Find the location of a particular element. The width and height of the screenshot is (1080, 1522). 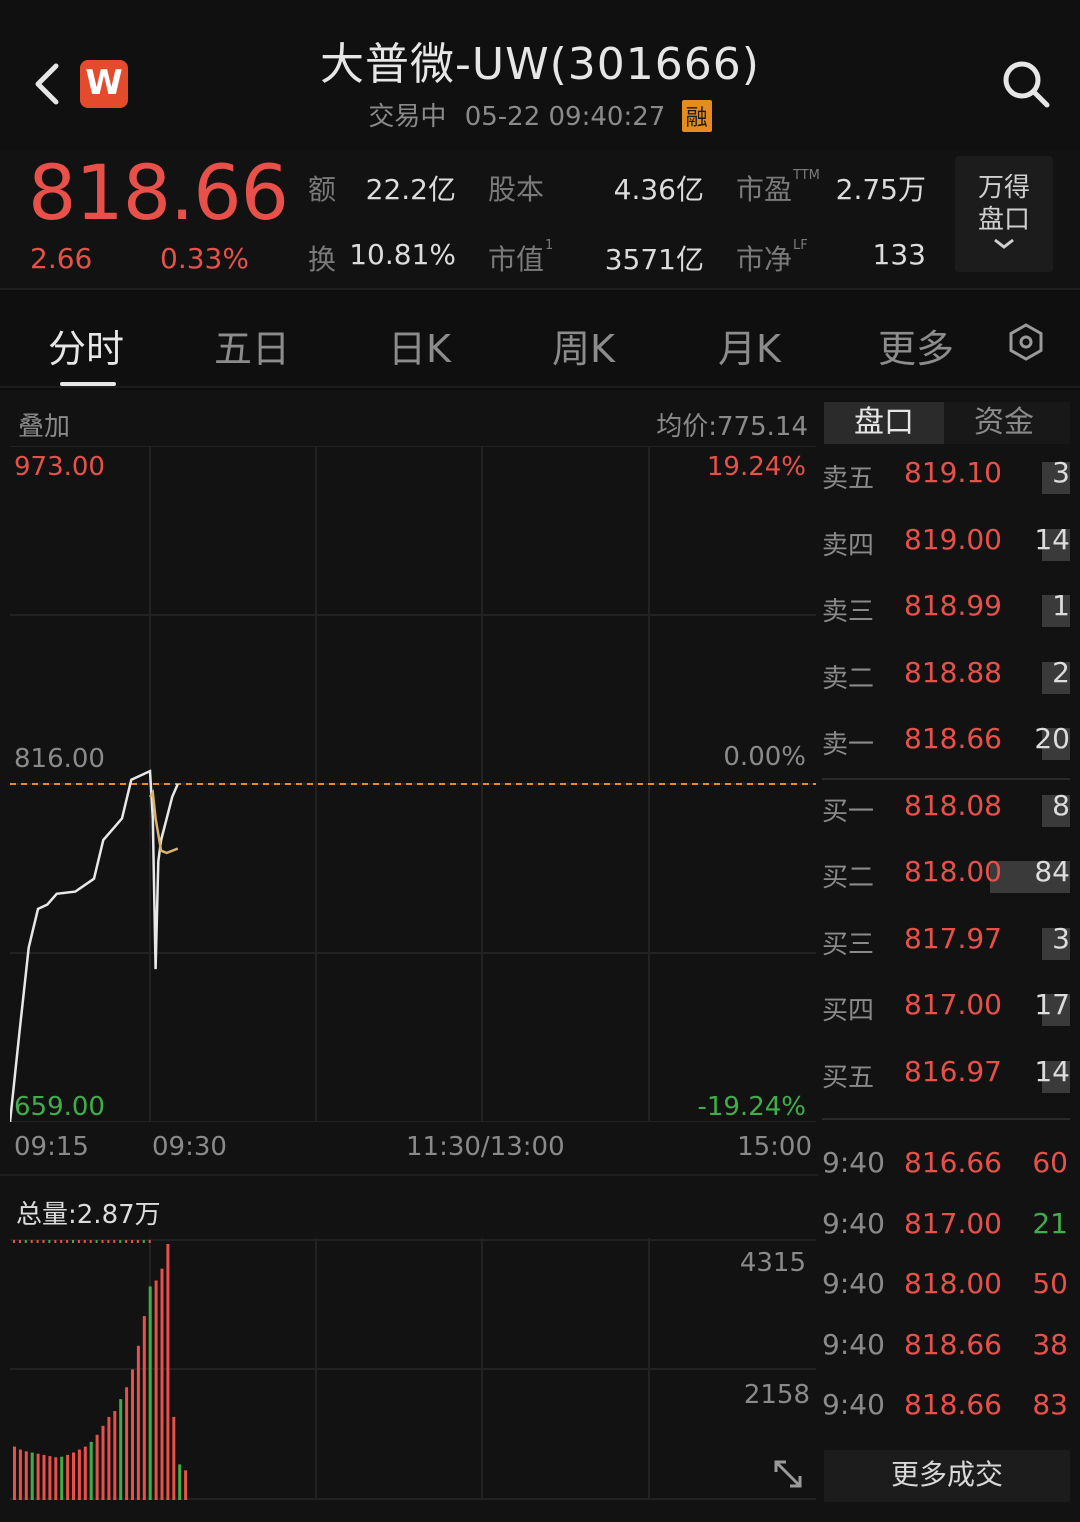

ask-row: 卖四 819.00 14 is located at coordinates (947, 549).